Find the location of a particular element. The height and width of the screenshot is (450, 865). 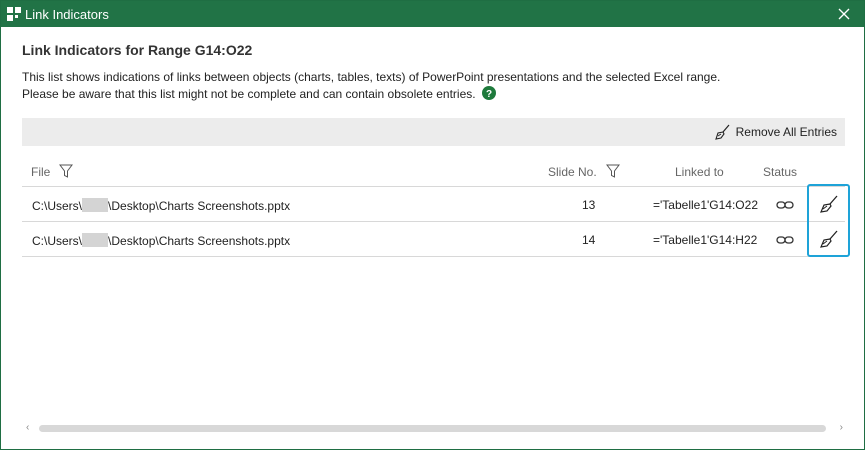

title-bar: Link Indicators is located at coordinates (432, 14).